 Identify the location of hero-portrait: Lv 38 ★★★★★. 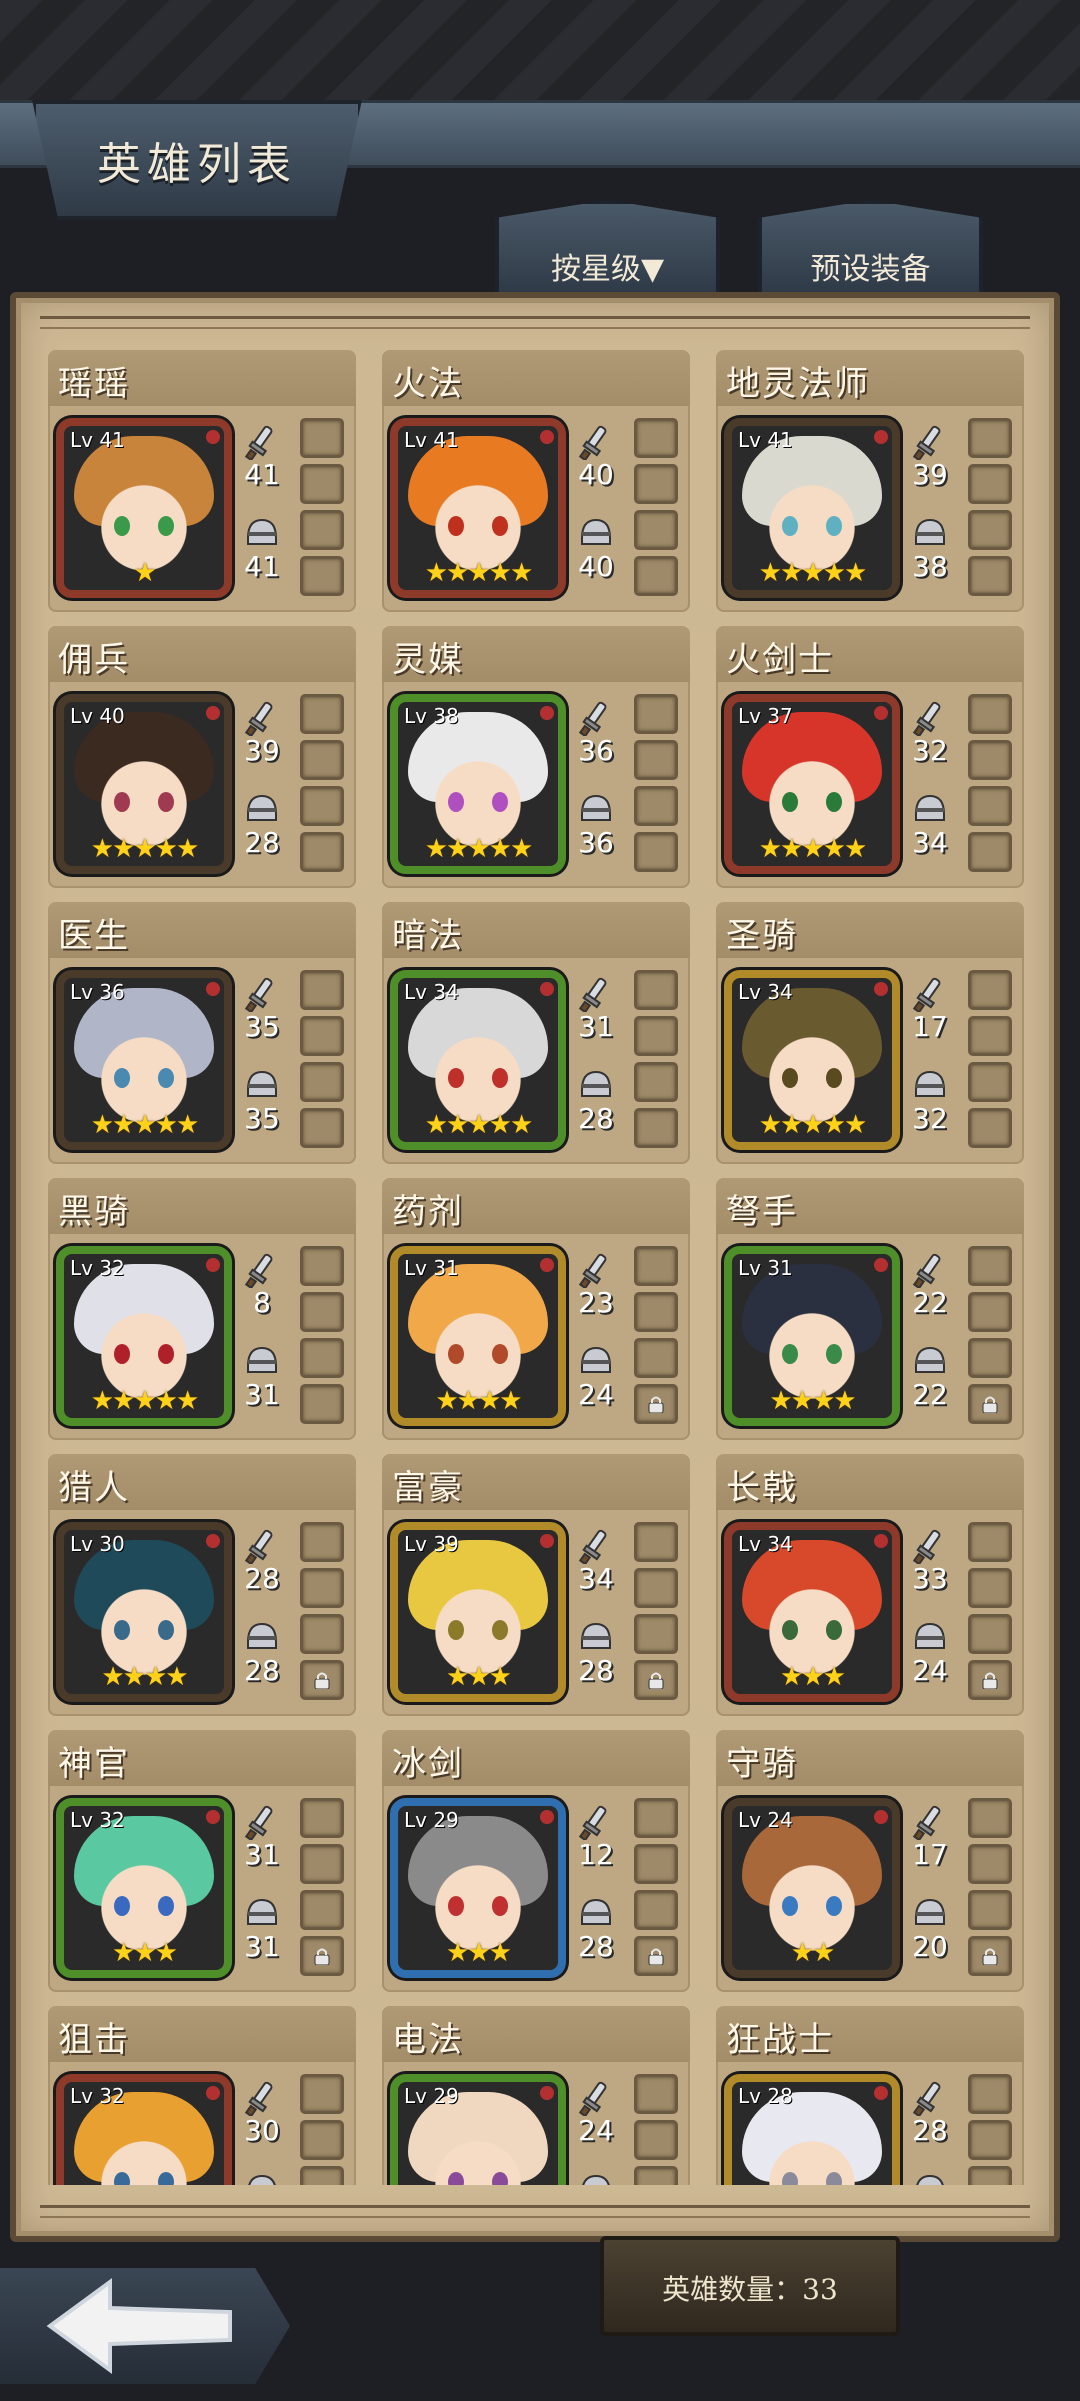
(478, 784).